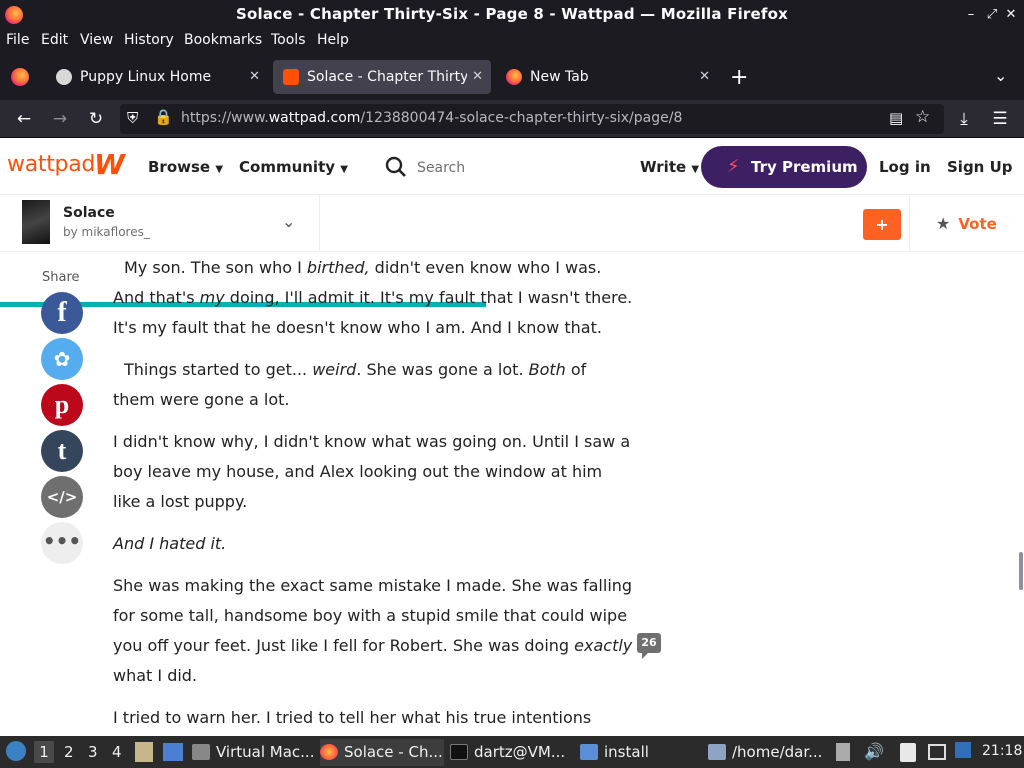 This screenshot has width=1024, height=768. Describe the element at coordinates (109, 164) in the screenshot. I see `wattpad-w-logo-icon: W` at that location.